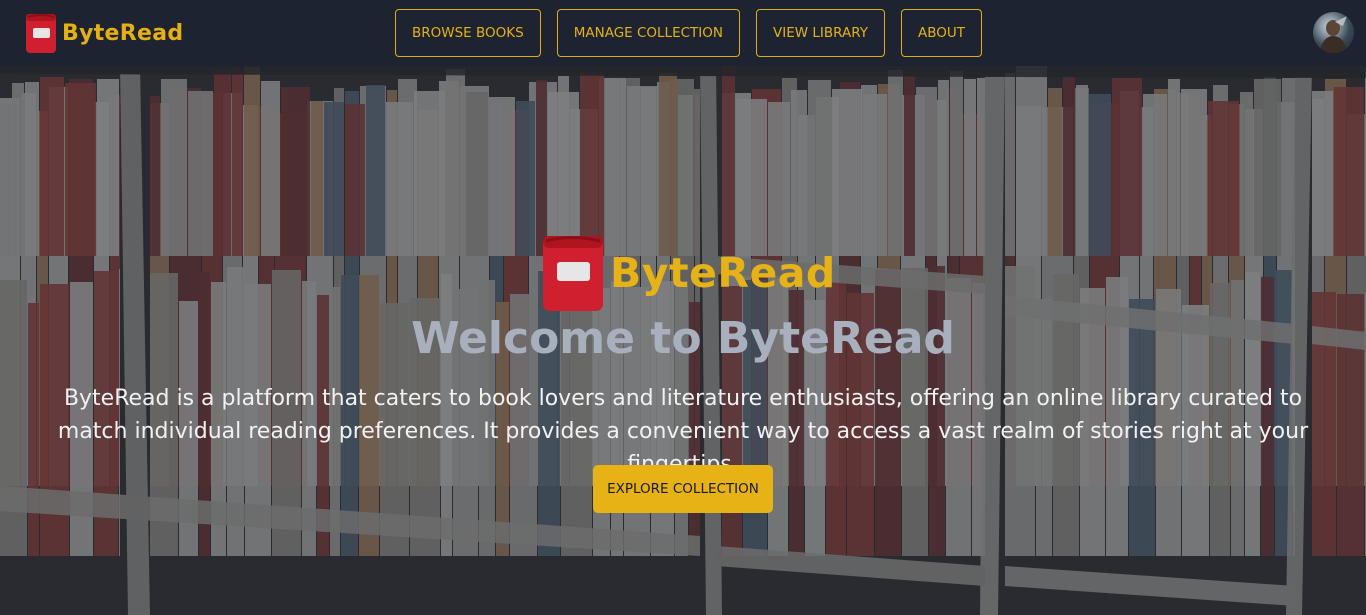 Image resolution: width=1366 pixels, height=615 pixels. What do you see at coordinates (820, 33) in the screenshot?
I see `nav-view-library-button: VIEW LIBRARY` at bounding box center [820, 33].